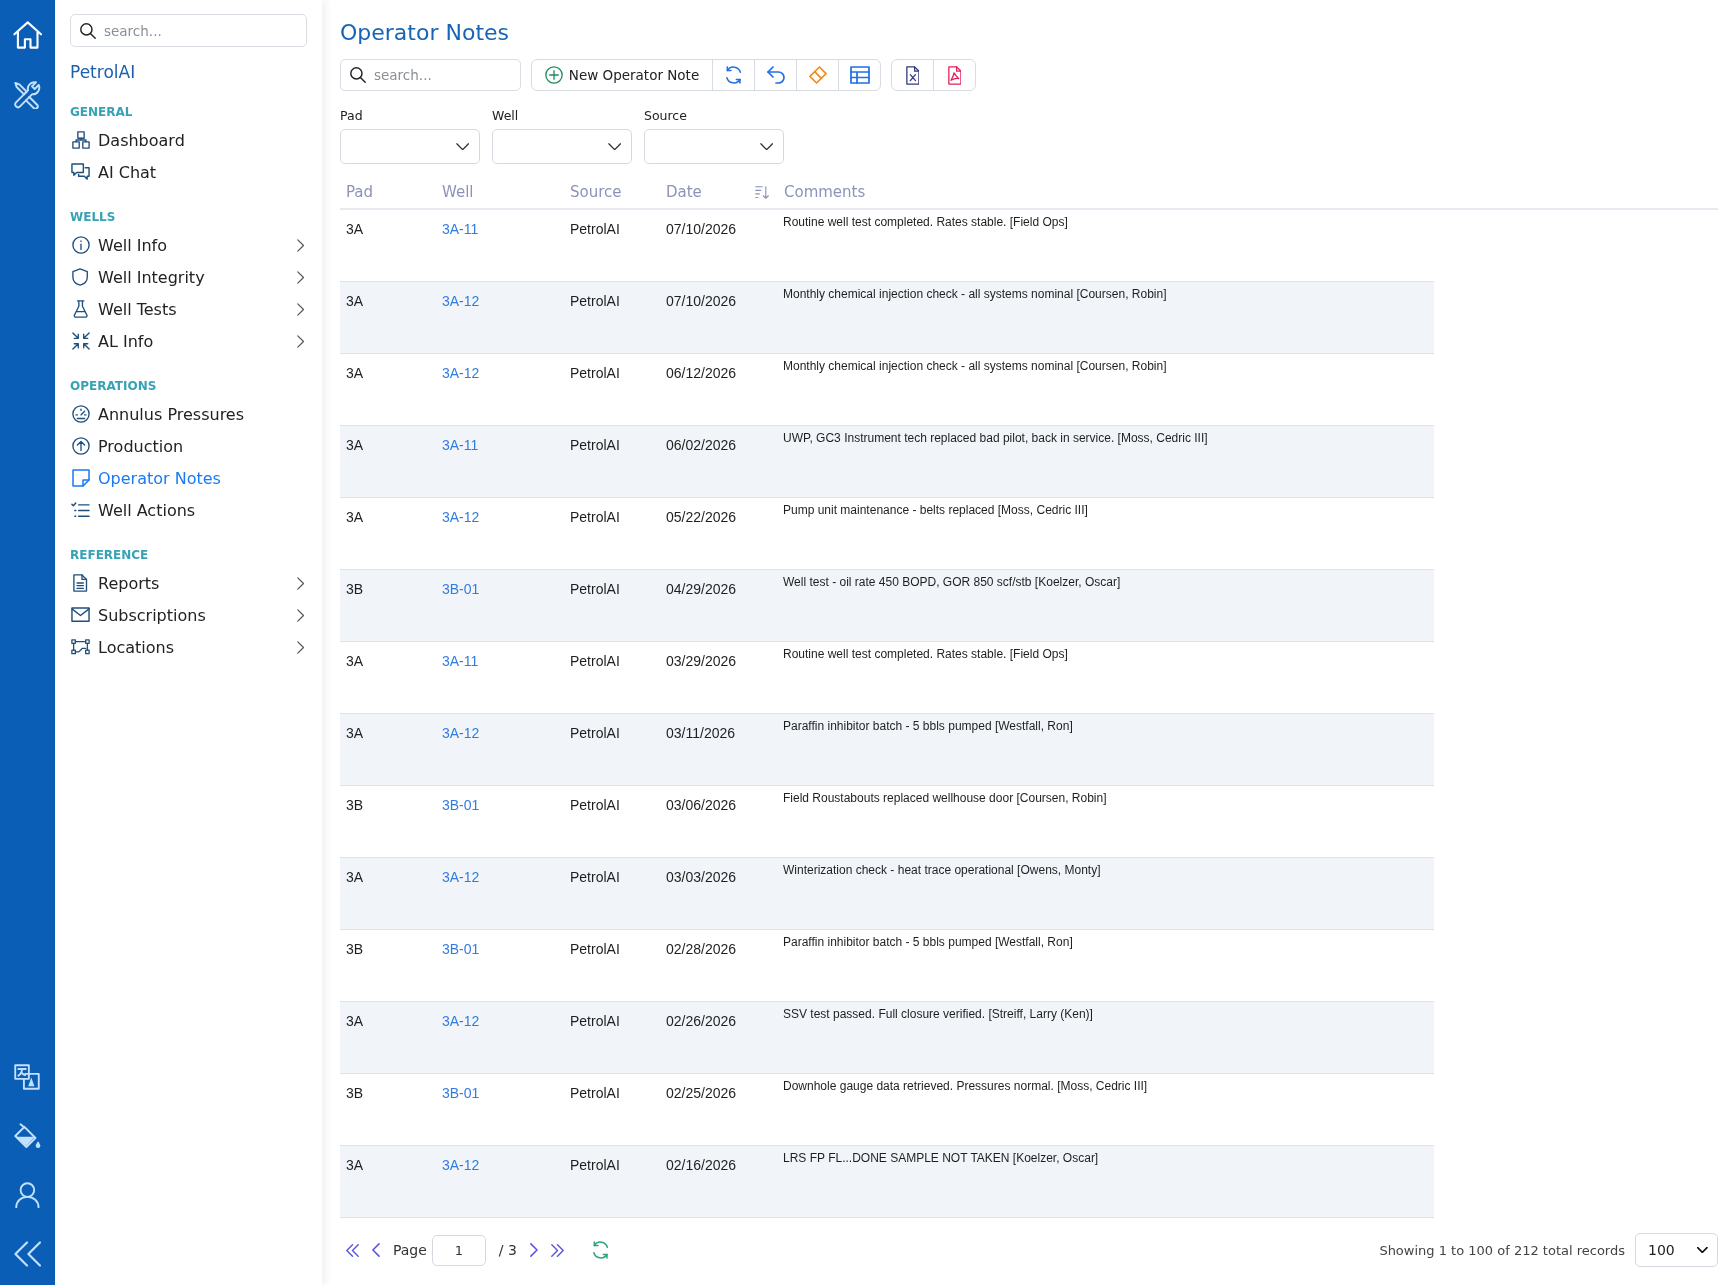 This screenshot has height=1285, width=1735. Describe the element at coordinates (27, 1195) in the screenshot. I see `user-icon` at that location.